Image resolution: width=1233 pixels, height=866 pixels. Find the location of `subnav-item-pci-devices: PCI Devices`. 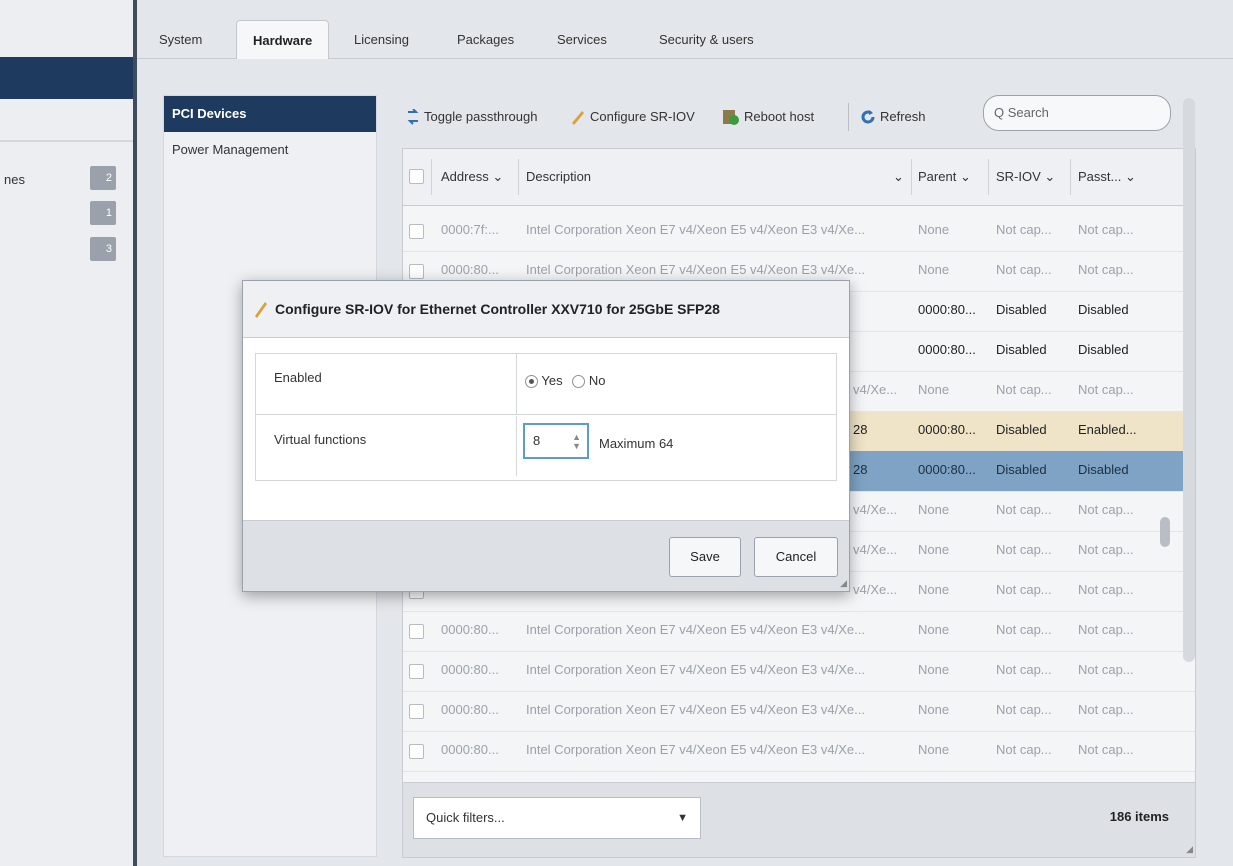

subnav-item-pci-devices: PCI Devices is located at coordinates (270, 114).